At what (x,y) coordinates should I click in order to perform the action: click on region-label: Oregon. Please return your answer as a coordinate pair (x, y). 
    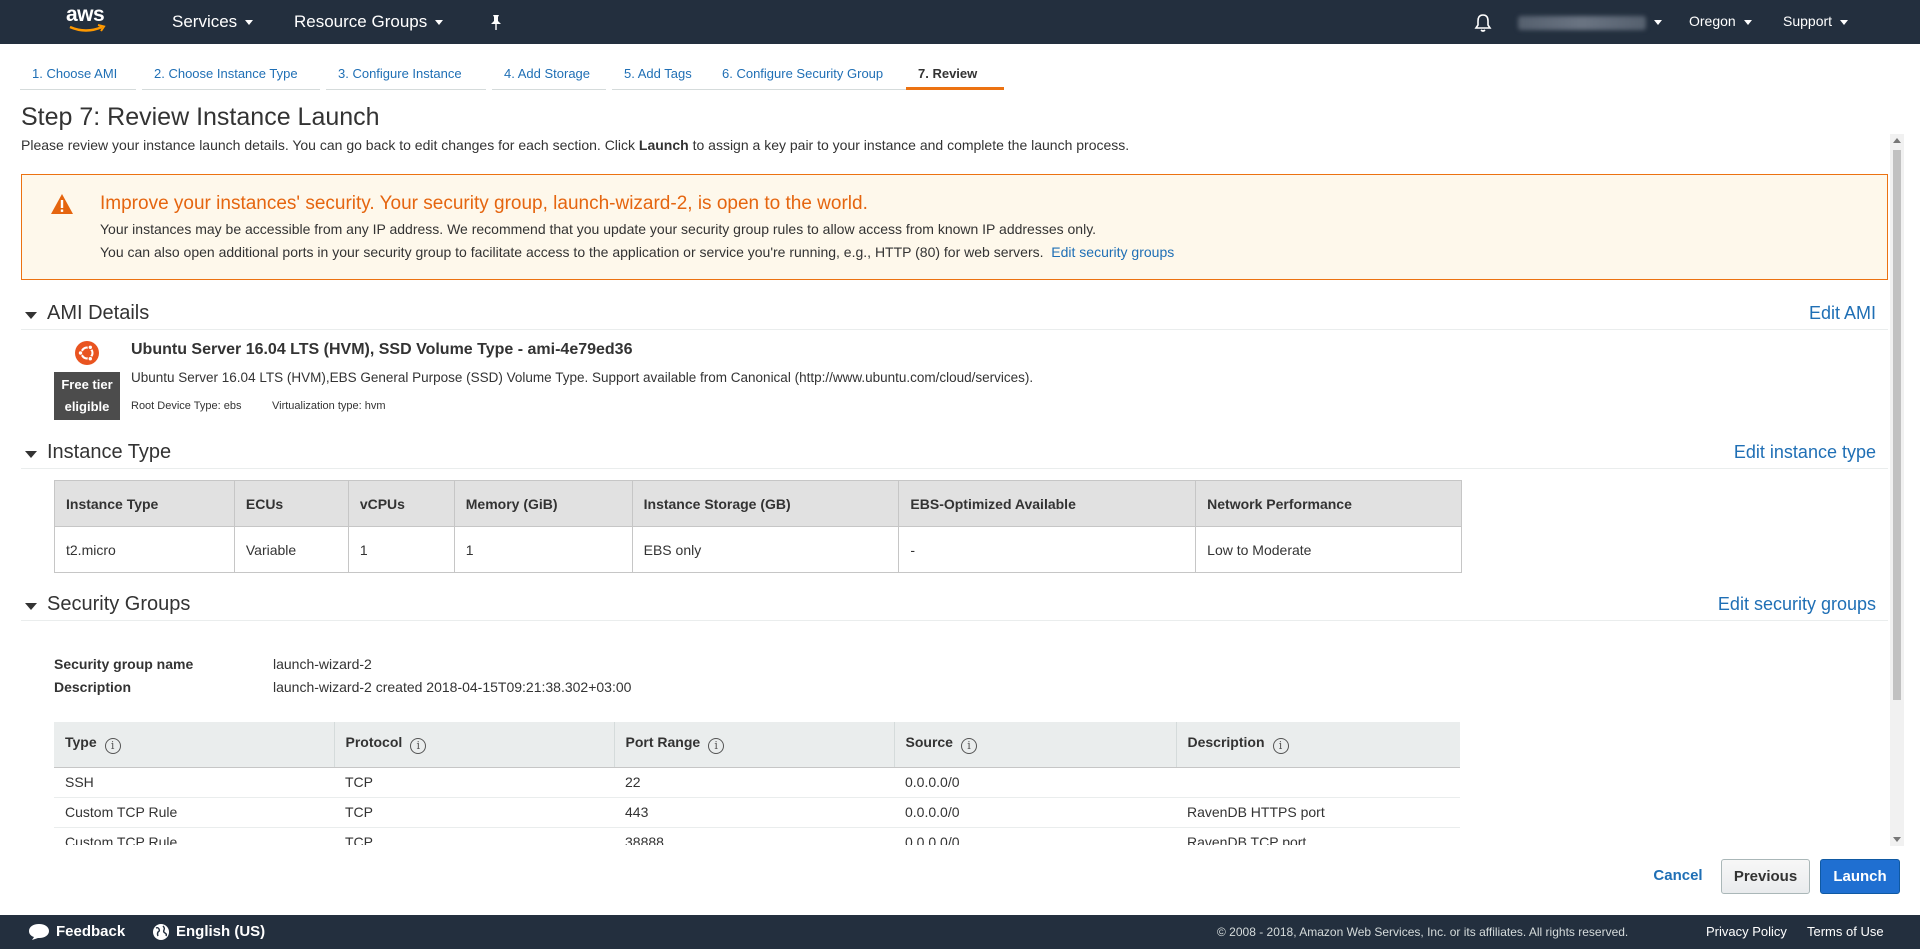
    Looking at the image, I should click on (1712, 21).